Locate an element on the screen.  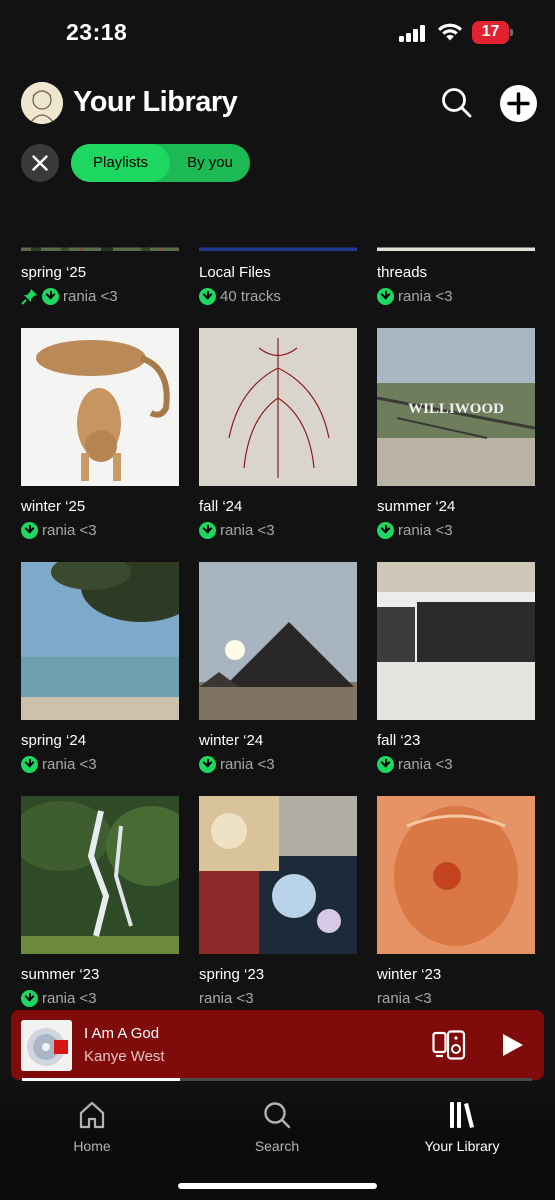
pin-icon is located at coordinates (29, 297).